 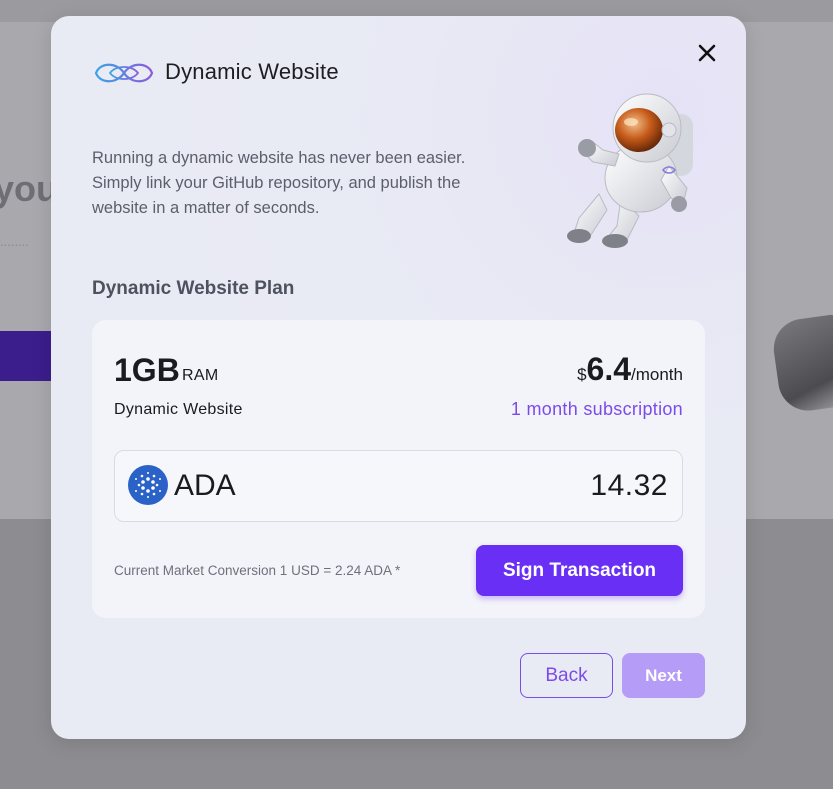 I want to click on ram-size: 1GB, so click(x=147, y=370).